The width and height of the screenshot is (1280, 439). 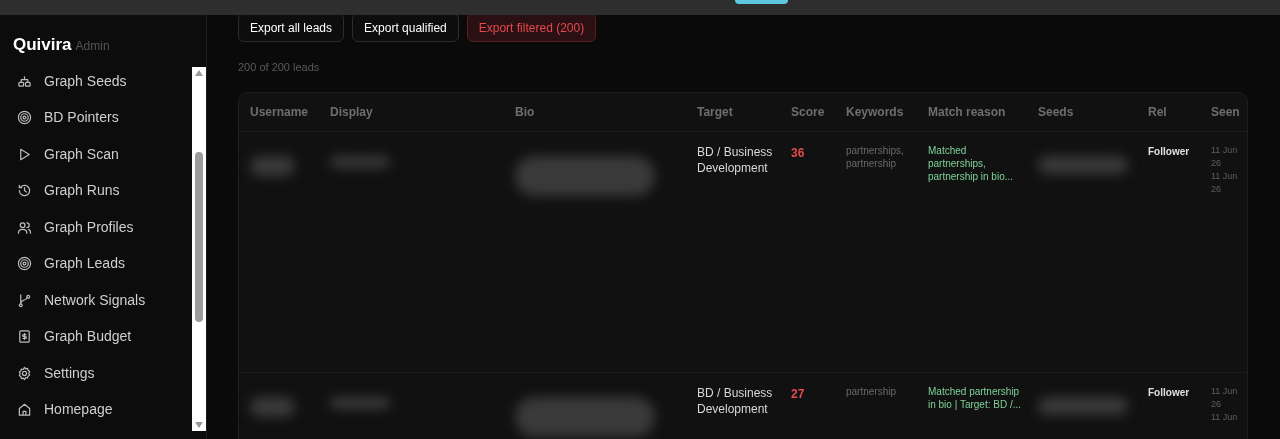 What do you see at coordinates (93, 300) in the screenshot?
I see `sidebar-item: Network Signals` at bounding box center [93, 300].